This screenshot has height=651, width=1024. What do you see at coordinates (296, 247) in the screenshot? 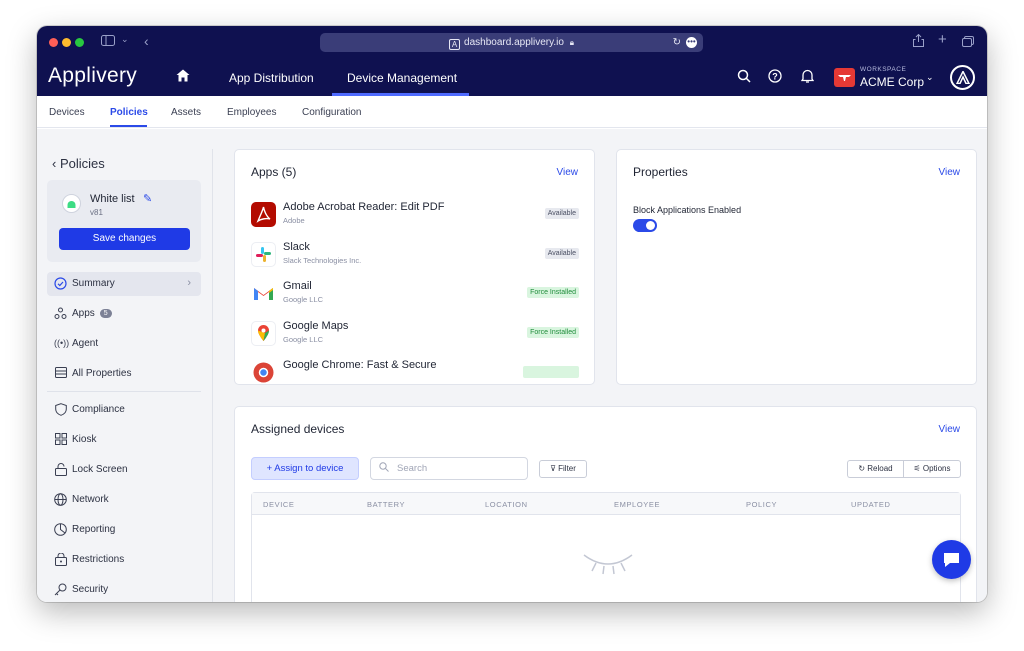
I see `app-name: Slack` at bounding box center [296, 247].